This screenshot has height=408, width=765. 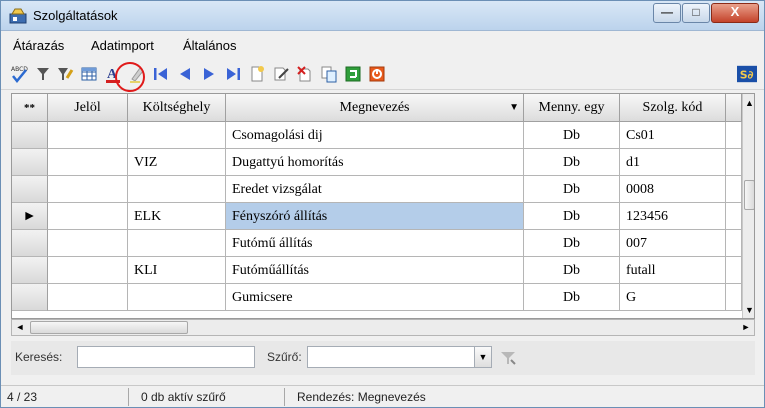 What do you see at coordinates (137, 74) in the screenshot?
I see `highlighter-icon` at bounding box center [137, 74].